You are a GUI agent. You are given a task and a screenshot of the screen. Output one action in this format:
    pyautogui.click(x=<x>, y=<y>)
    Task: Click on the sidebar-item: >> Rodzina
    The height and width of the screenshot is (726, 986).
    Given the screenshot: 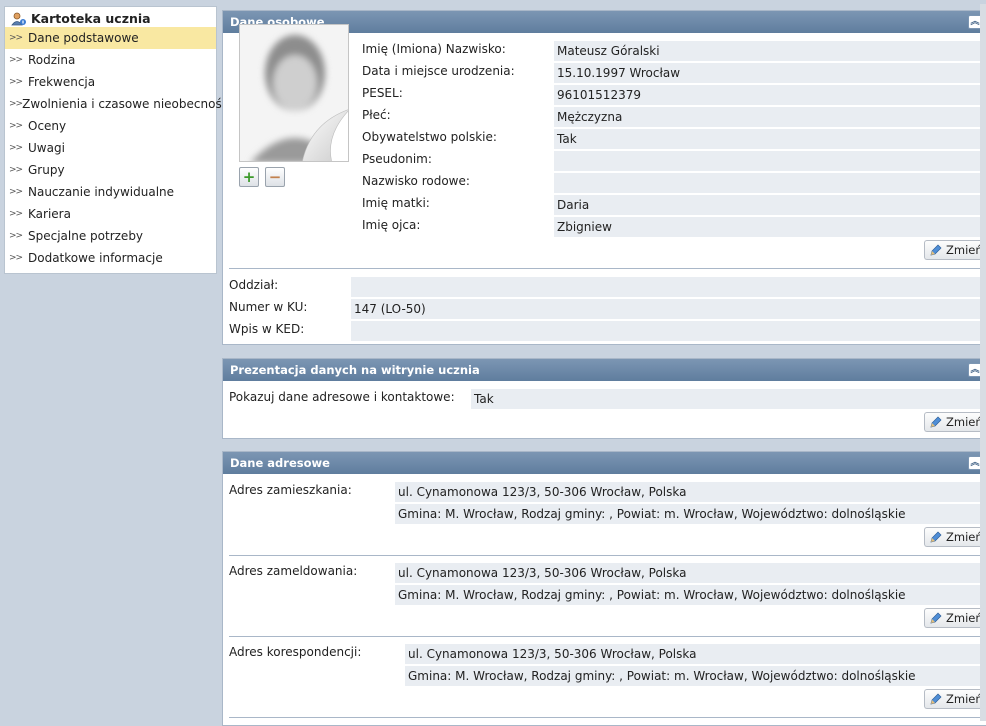 What is the action you would take?
    pyautogui.click(x=110, y=60)
    